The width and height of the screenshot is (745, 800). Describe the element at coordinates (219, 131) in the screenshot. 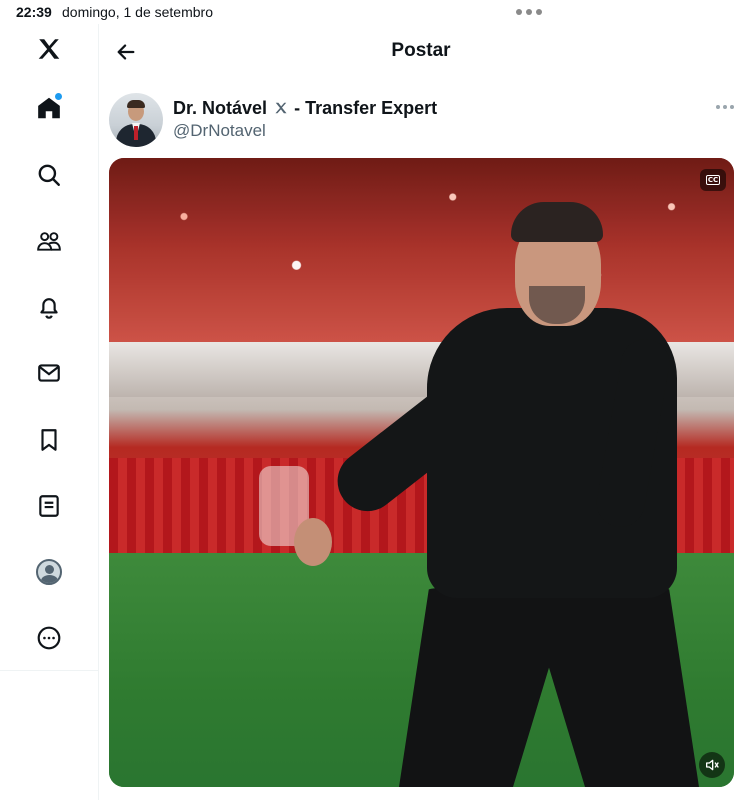

I see `author-handle: @DrNotavel` at that location.